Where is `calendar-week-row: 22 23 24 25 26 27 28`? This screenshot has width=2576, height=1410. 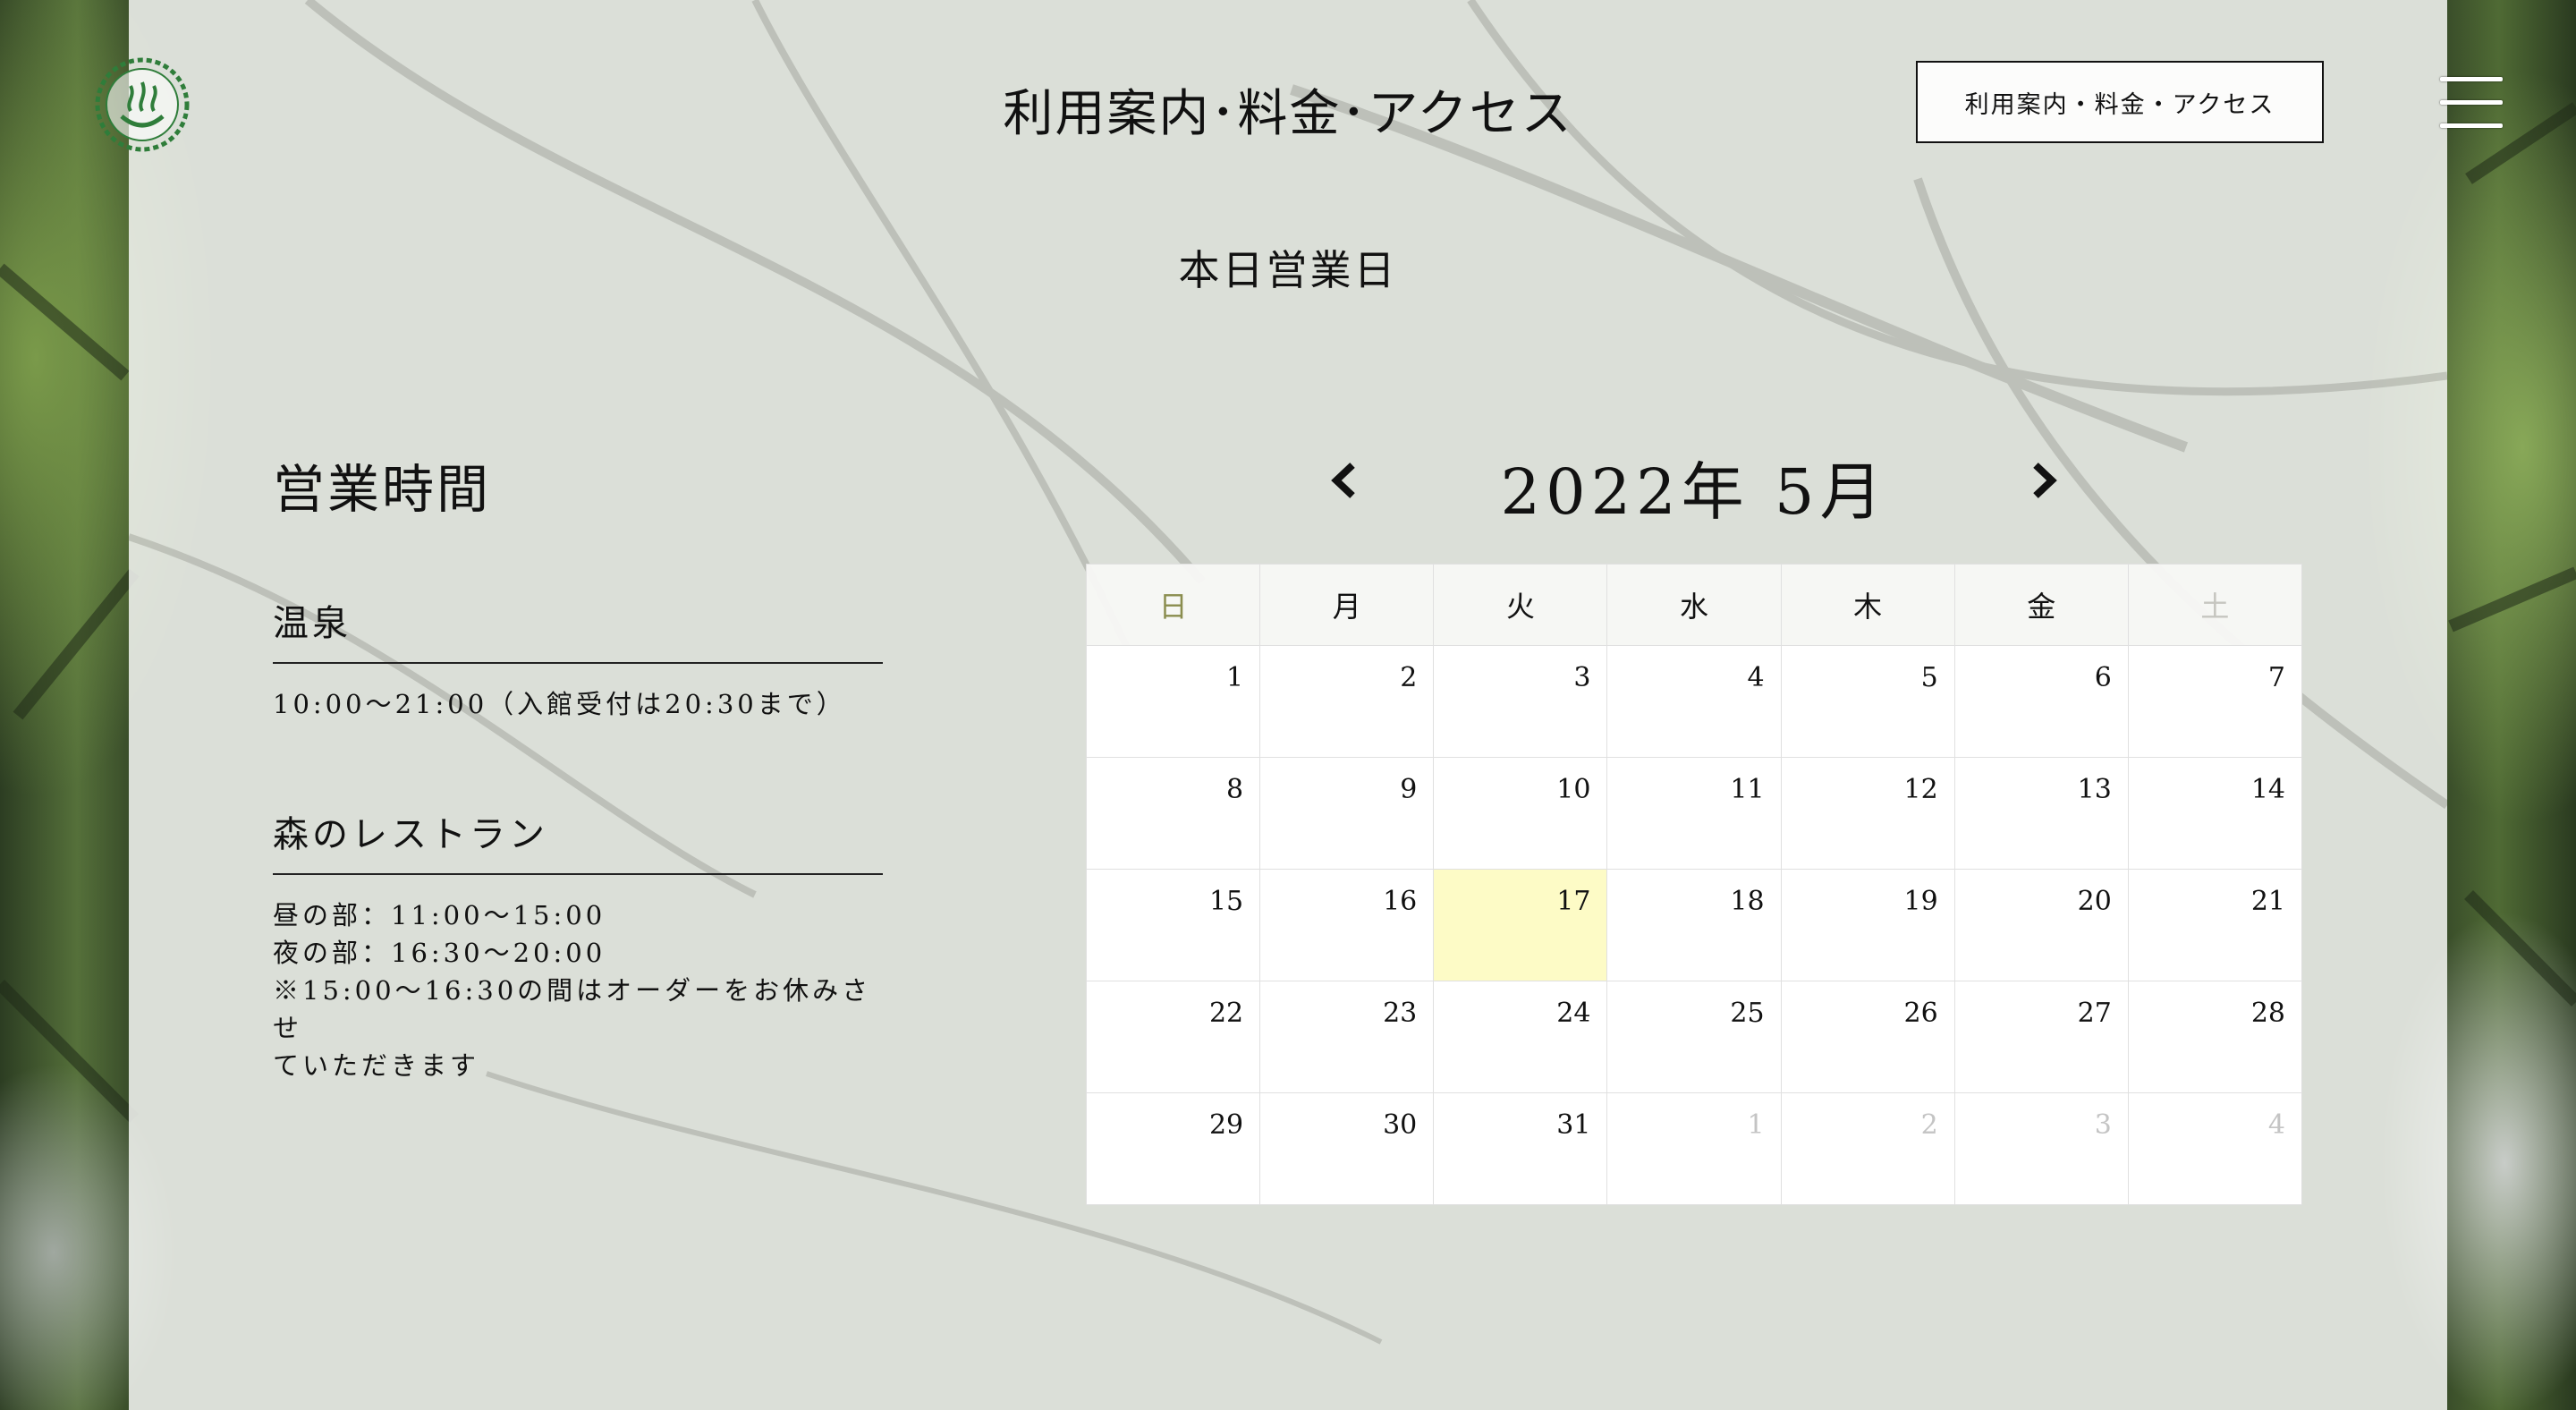
calendar-week-row: 22 23 24 25 26 27 28 is located at coordinates (1694, 1037).